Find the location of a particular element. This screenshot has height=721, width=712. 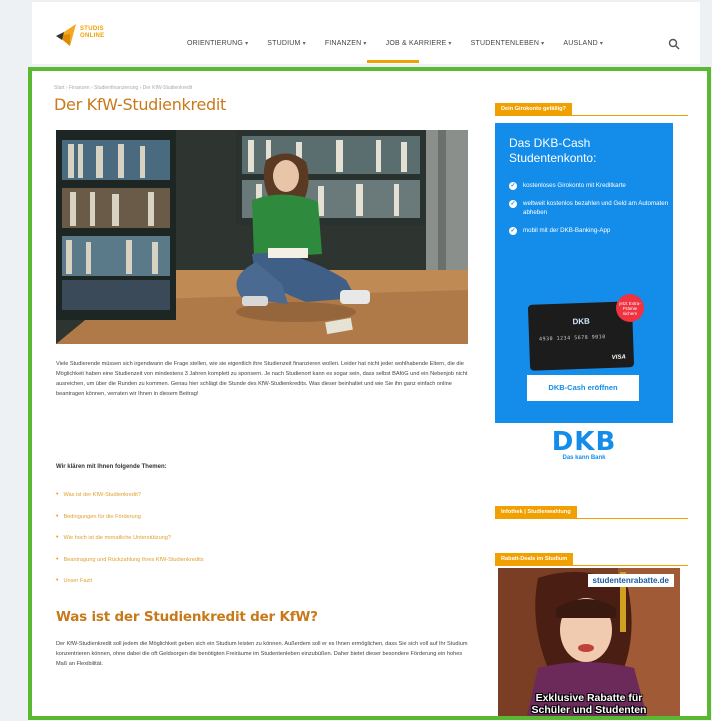

nav-studentenleben: STUDENTENLEBEN ▾ is located at coordinates (508, 43).